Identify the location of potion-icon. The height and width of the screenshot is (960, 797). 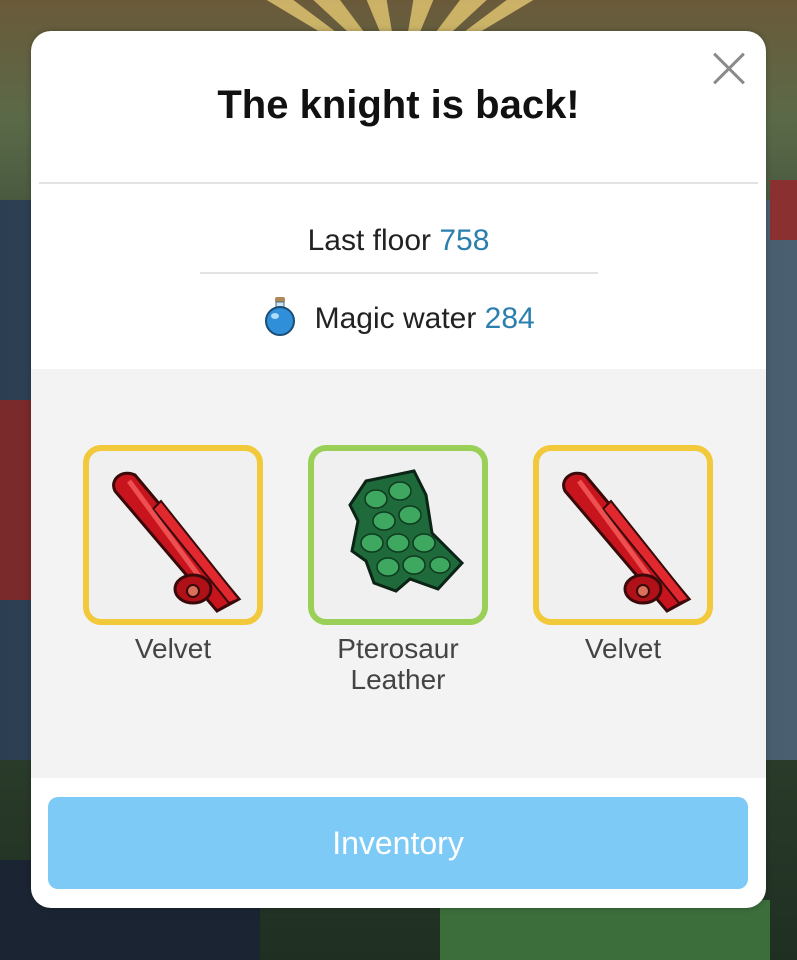
(280, 316).